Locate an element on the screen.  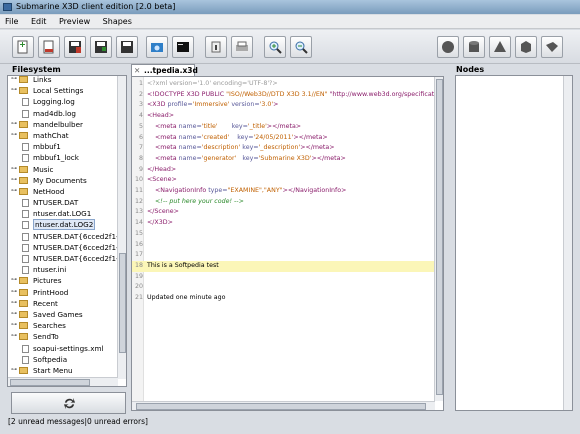
code-line: 15 is located at coordinates (283, 234).